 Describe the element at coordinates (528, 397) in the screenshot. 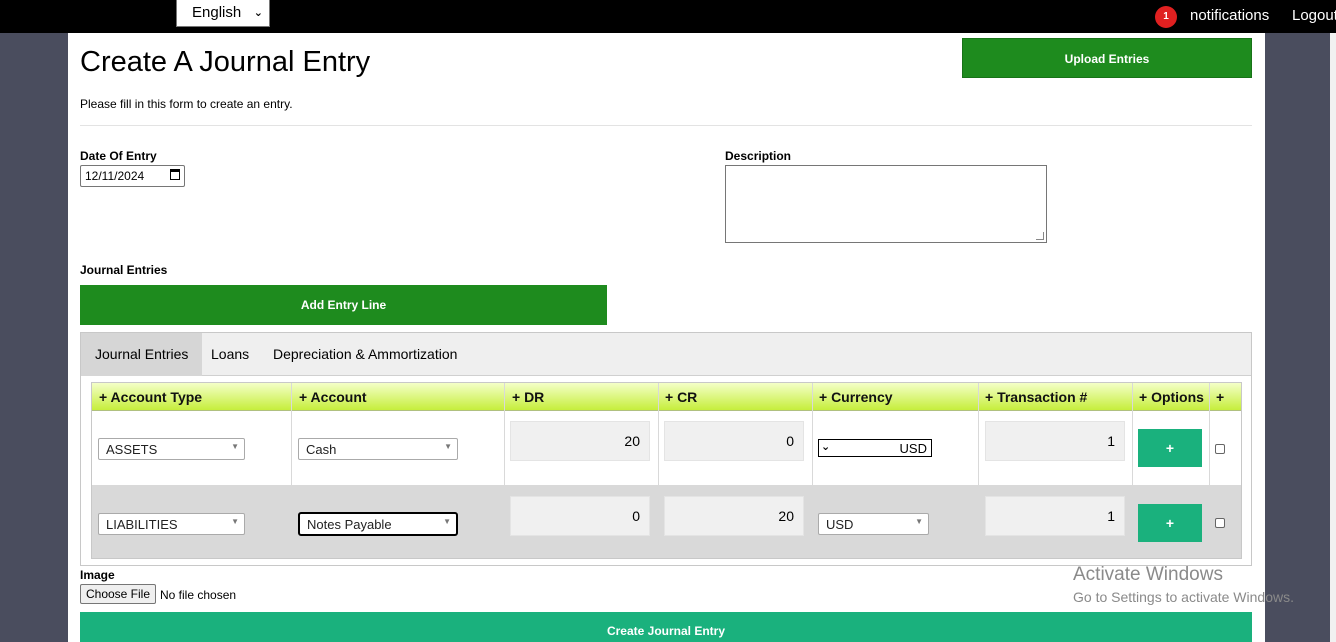

I see `header-dr: + DR` at that location.